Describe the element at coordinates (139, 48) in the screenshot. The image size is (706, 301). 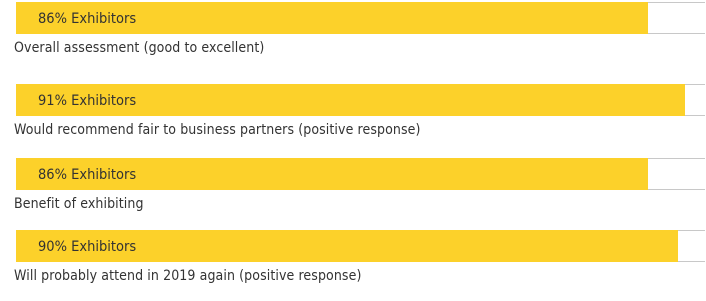
I see `category-label: Overall assessment (good to excellent)` at that location.